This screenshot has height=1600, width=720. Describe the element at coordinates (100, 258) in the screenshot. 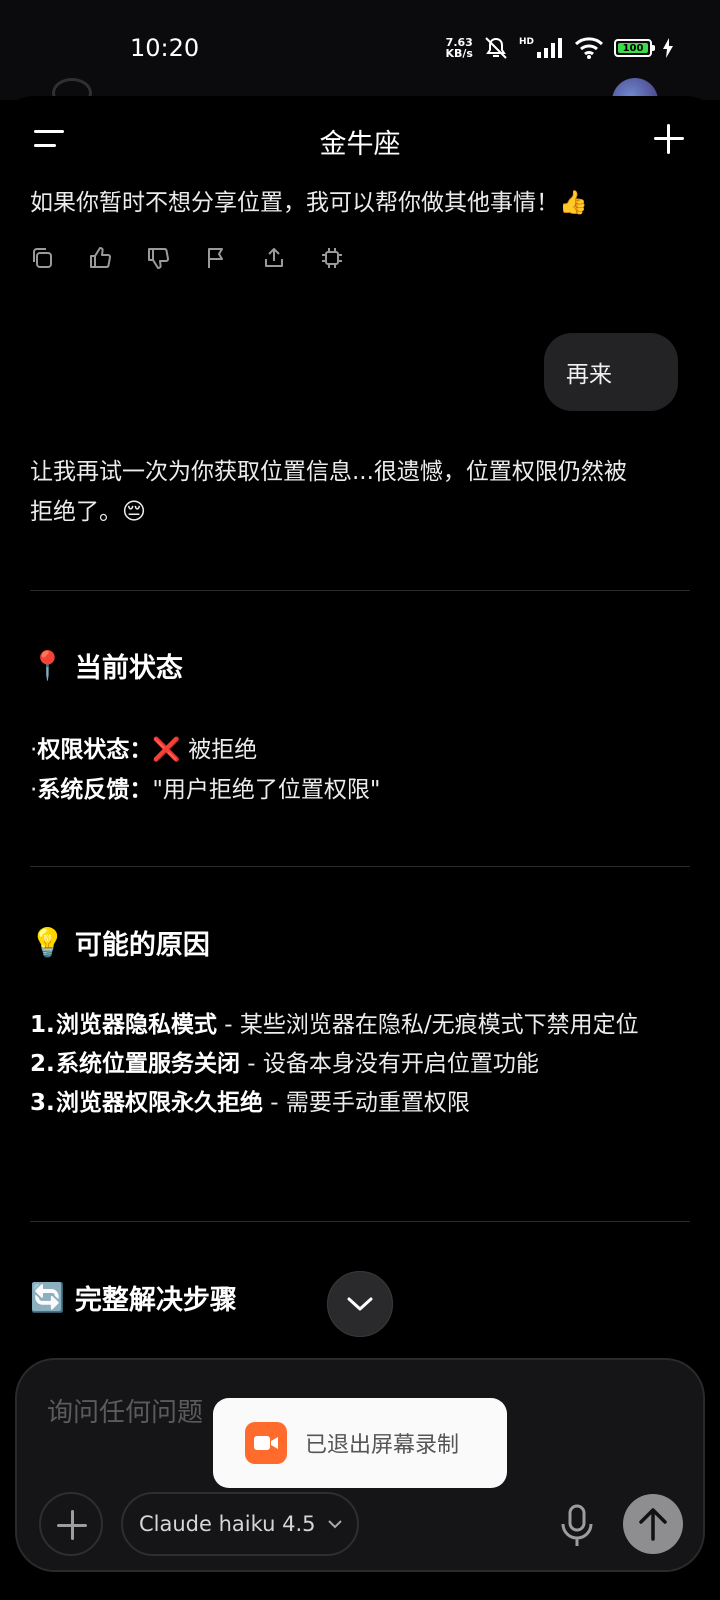

I see `thumbs-up-icon` at that location.